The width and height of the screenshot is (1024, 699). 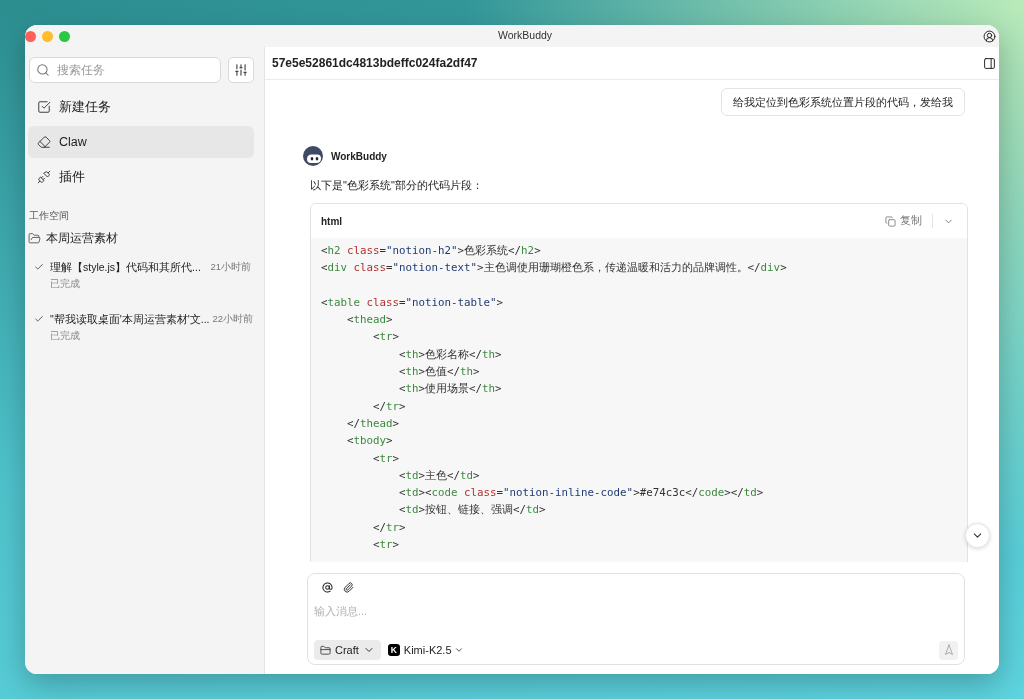 I want to click on model-dropdown: Kimi-K2.5, so click(x=433, y=650).